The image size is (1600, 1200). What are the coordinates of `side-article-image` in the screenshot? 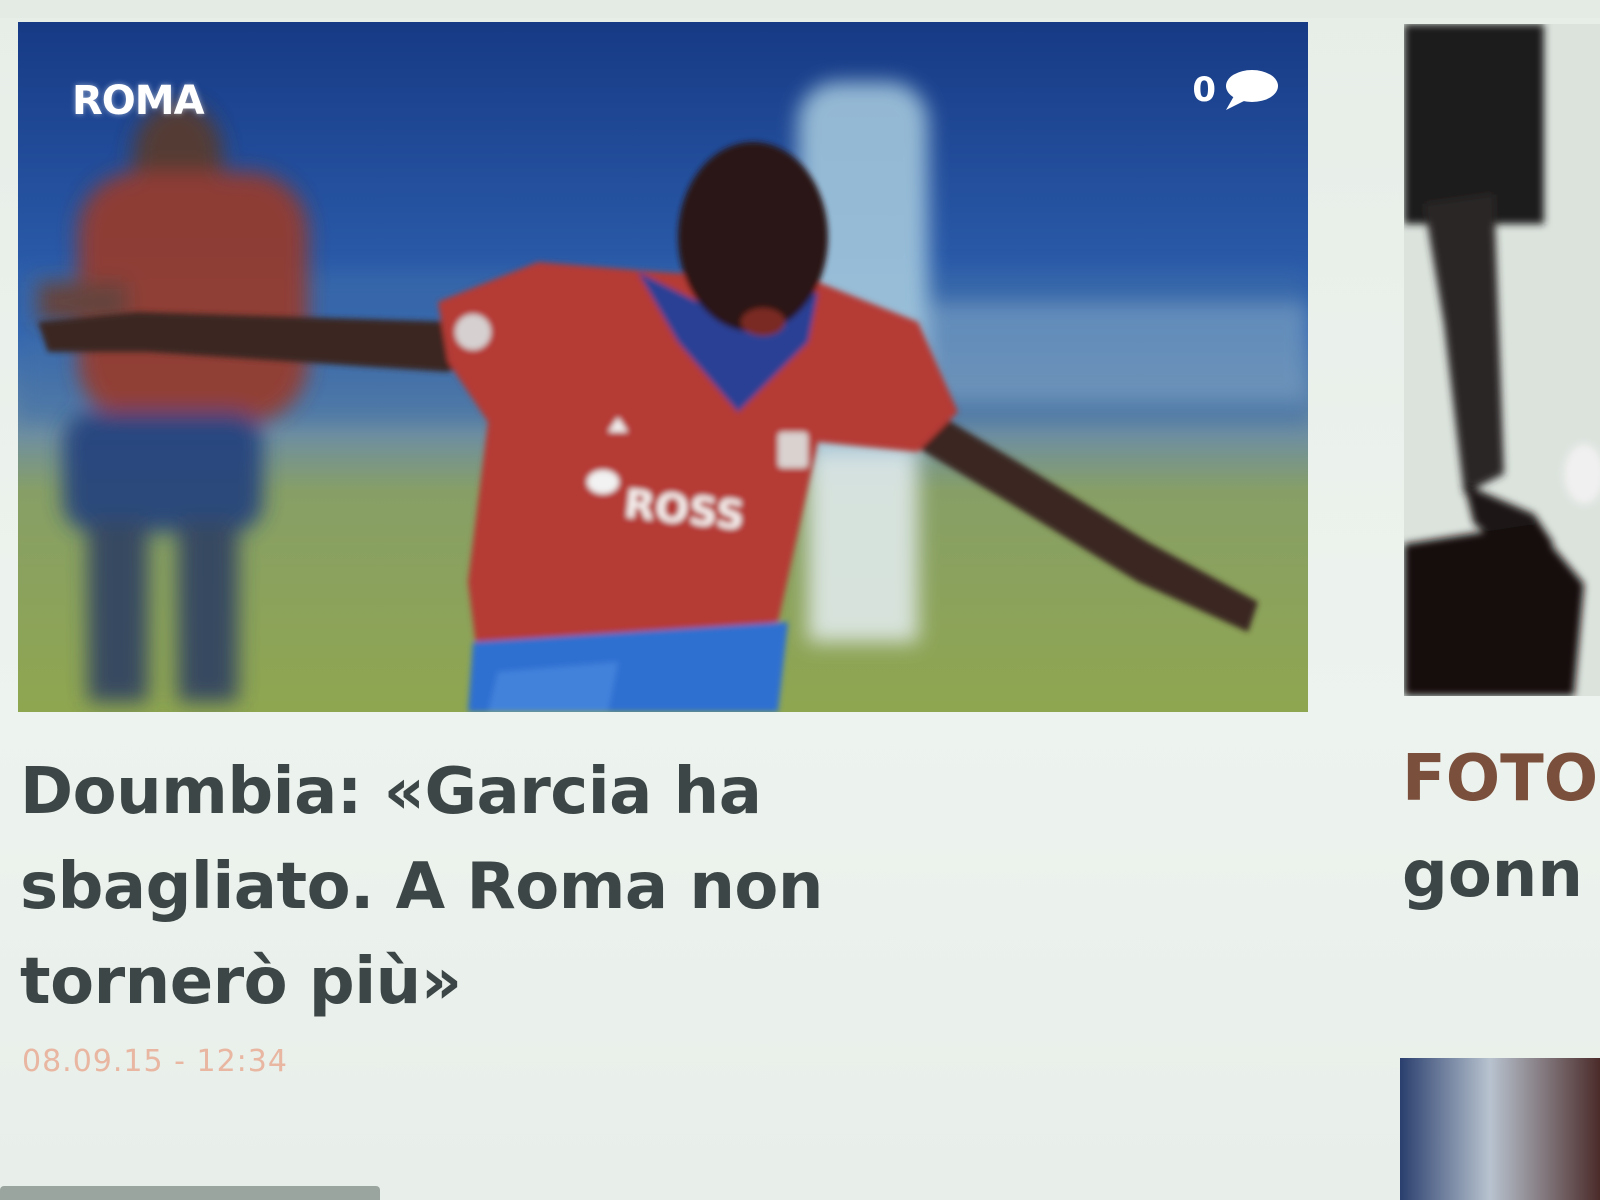 It's located at (1502, 360).